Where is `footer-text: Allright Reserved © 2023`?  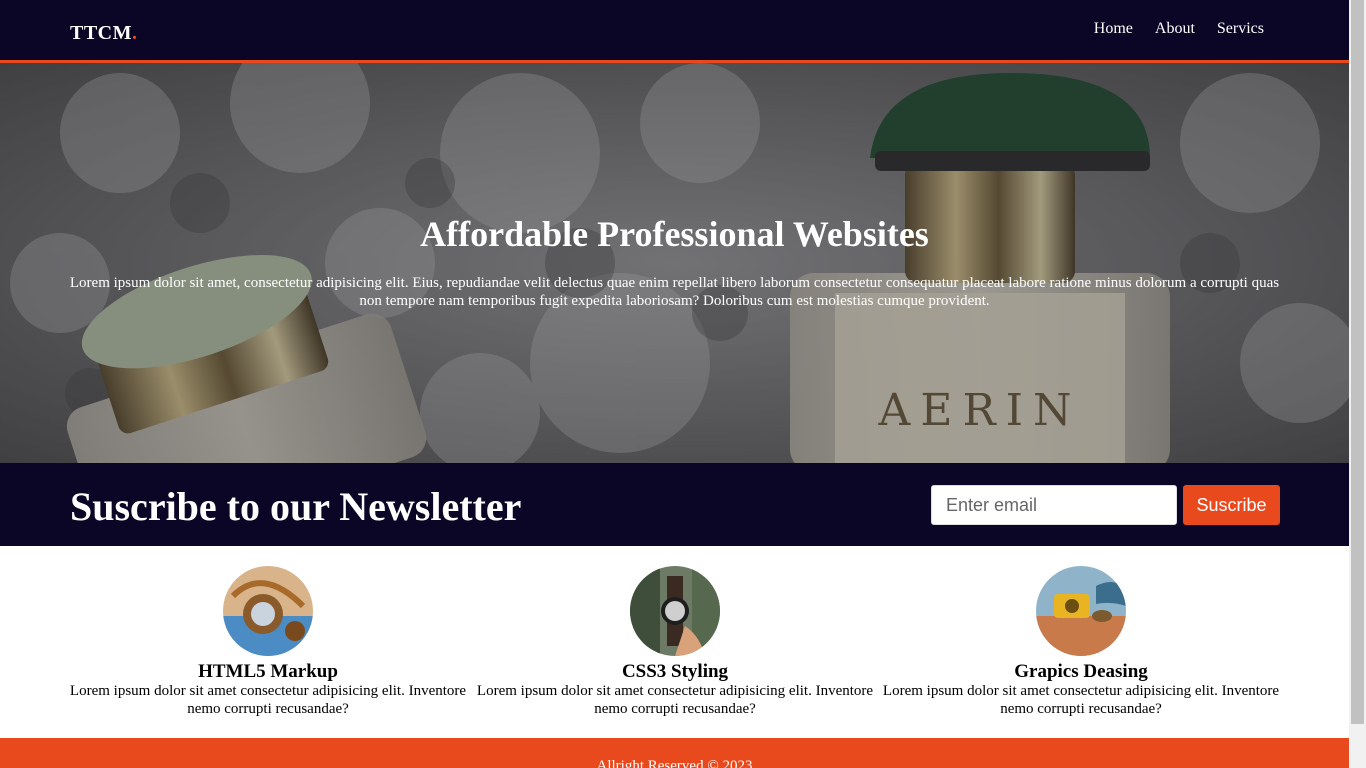
footer-text: Allright Reserved © 2023 is located at coordinates (674, 763).